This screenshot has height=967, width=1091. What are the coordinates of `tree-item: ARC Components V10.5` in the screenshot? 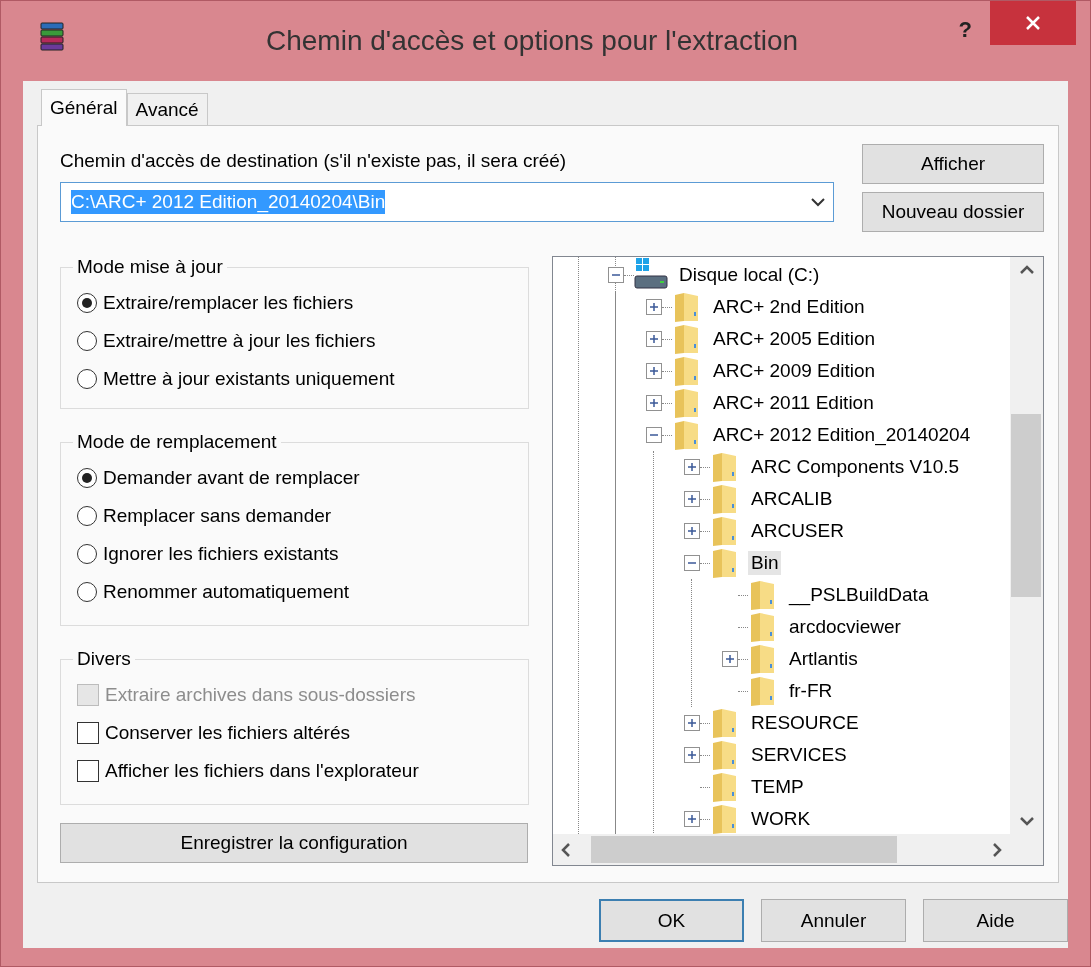 It's located at (855, 467).